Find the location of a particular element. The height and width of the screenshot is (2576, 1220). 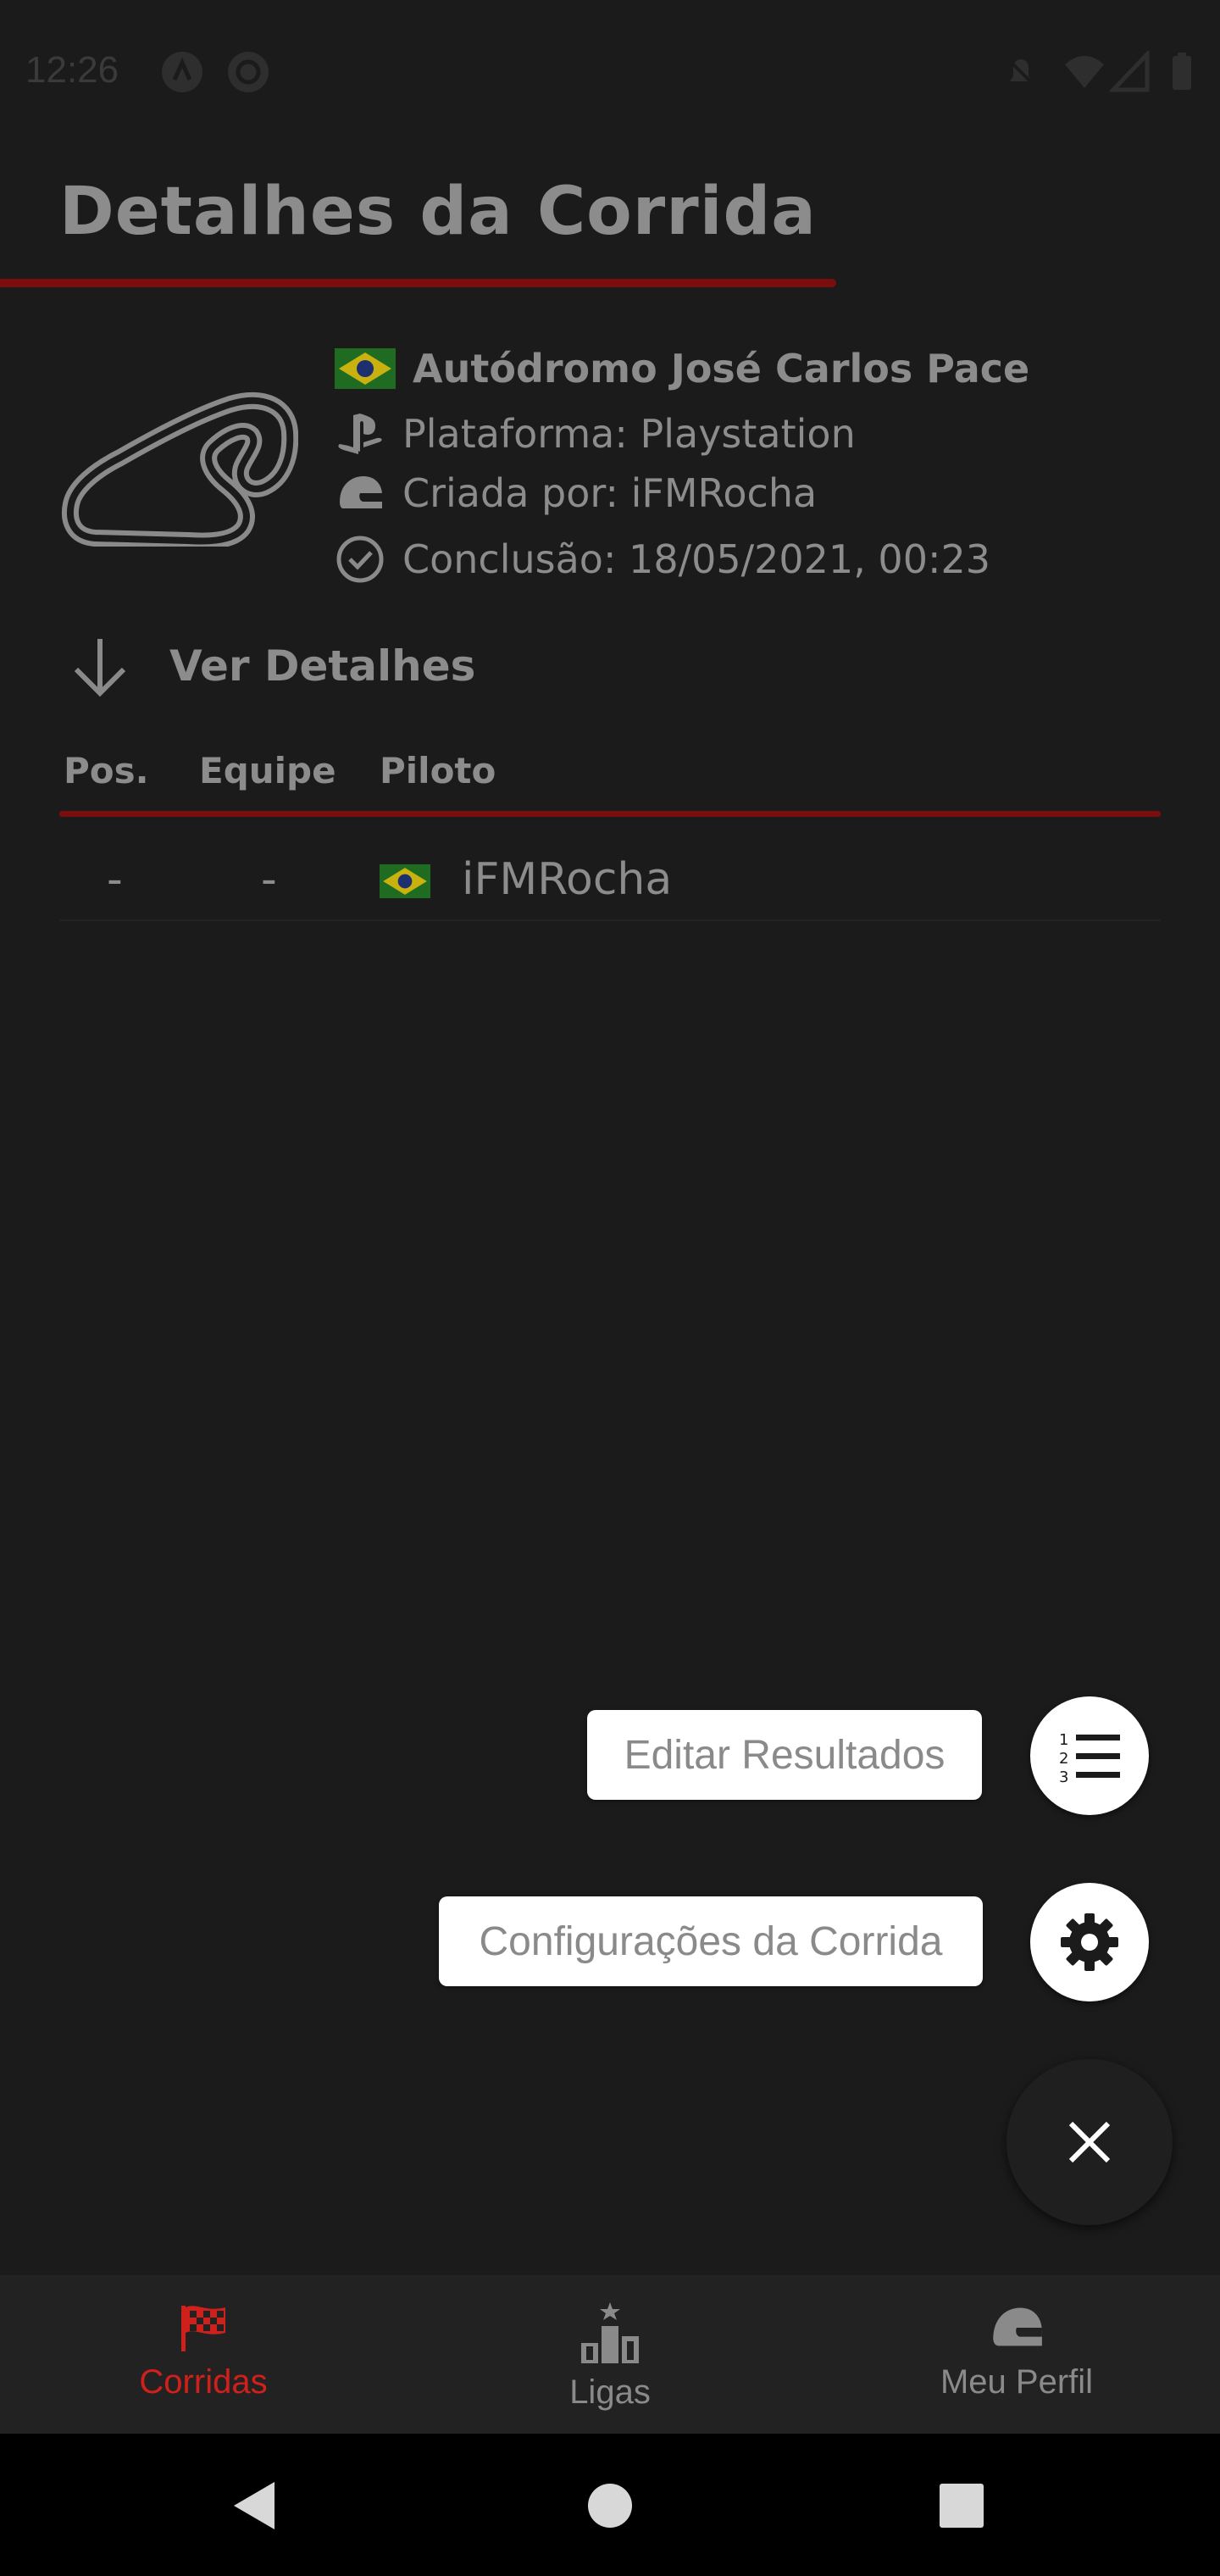

checkered-flag-icon is located at coordinates (203, 2328).